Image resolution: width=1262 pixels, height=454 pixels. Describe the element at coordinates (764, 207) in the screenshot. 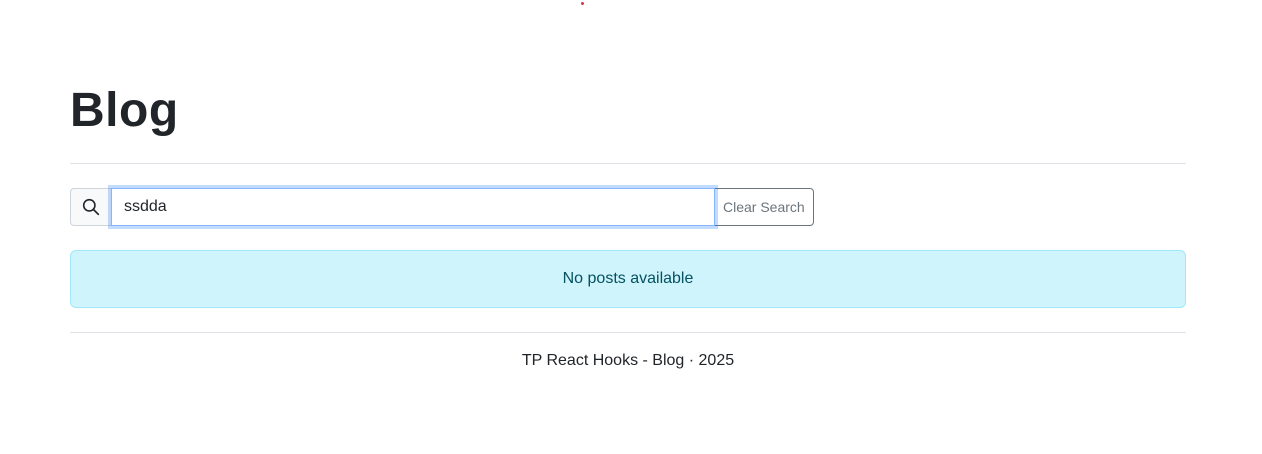

I see `clear-search-button: Clear Search` at that location.